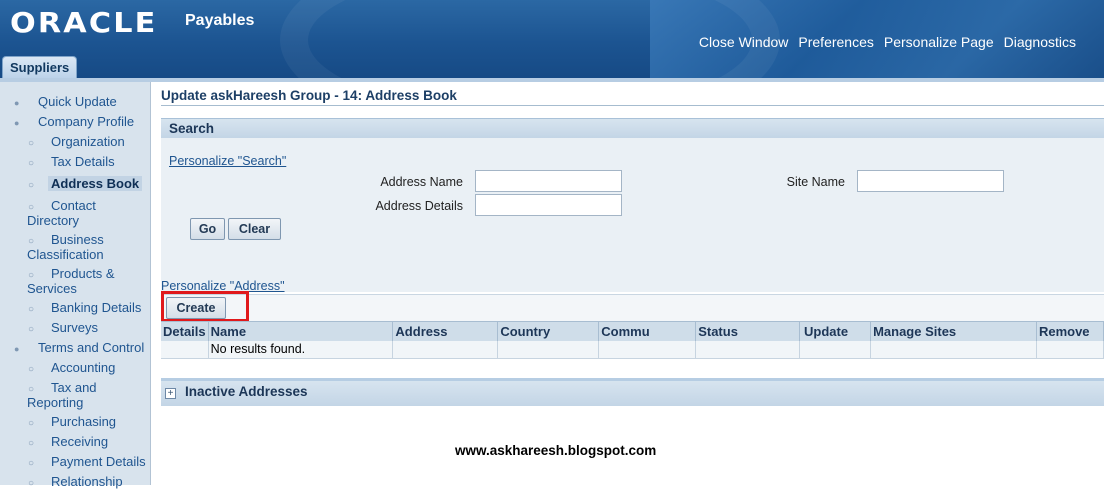 The height and width of the screenshot is (491, 1104). I want to click on sidebar-item-label: Business Classification, so click(65, 247).